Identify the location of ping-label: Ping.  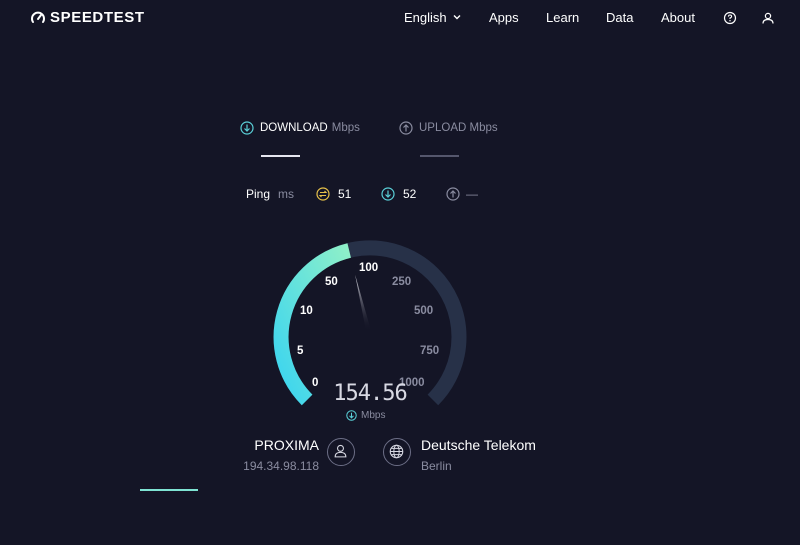
(258, 194).